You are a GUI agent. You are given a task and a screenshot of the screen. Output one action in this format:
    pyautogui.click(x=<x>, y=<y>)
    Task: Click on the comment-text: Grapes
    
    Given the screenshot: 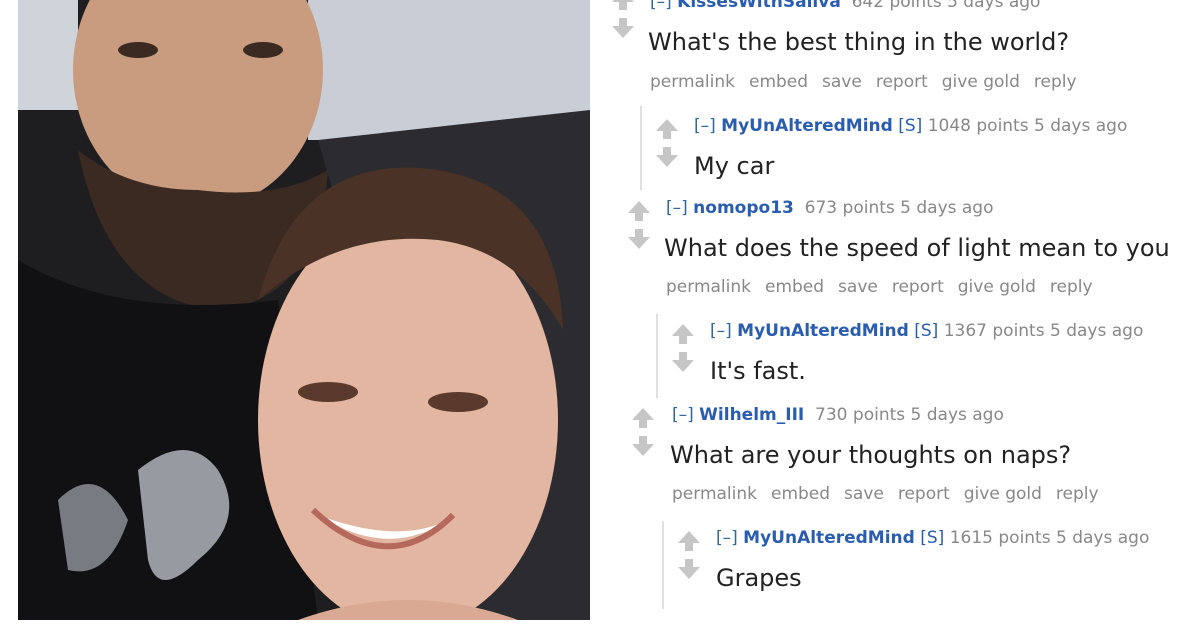 What is the action you would take?
    pyautogui.click(x=759, y=578)
    